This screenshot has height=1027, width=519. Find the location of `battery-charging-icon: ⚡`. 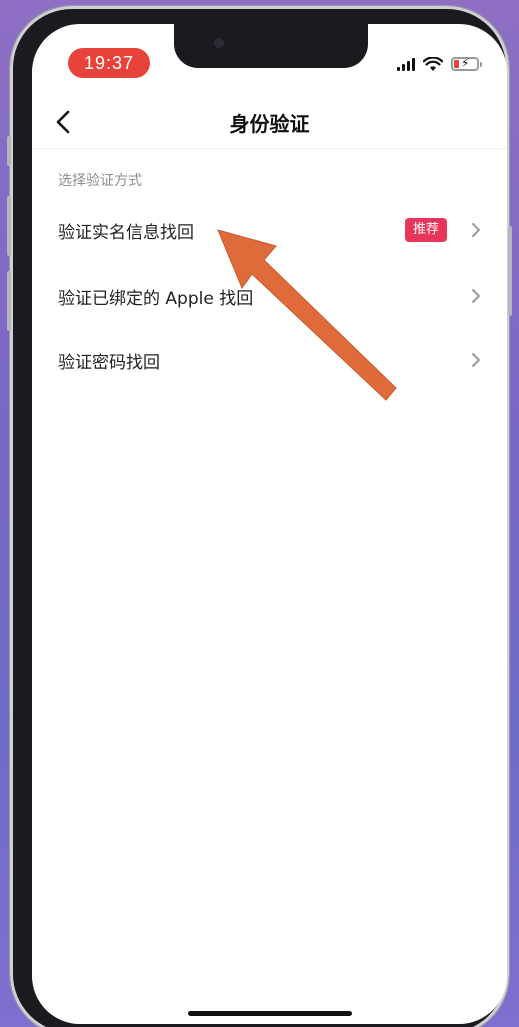

battery-charging-icon: ⚡ is located at coordinates (466, 63).